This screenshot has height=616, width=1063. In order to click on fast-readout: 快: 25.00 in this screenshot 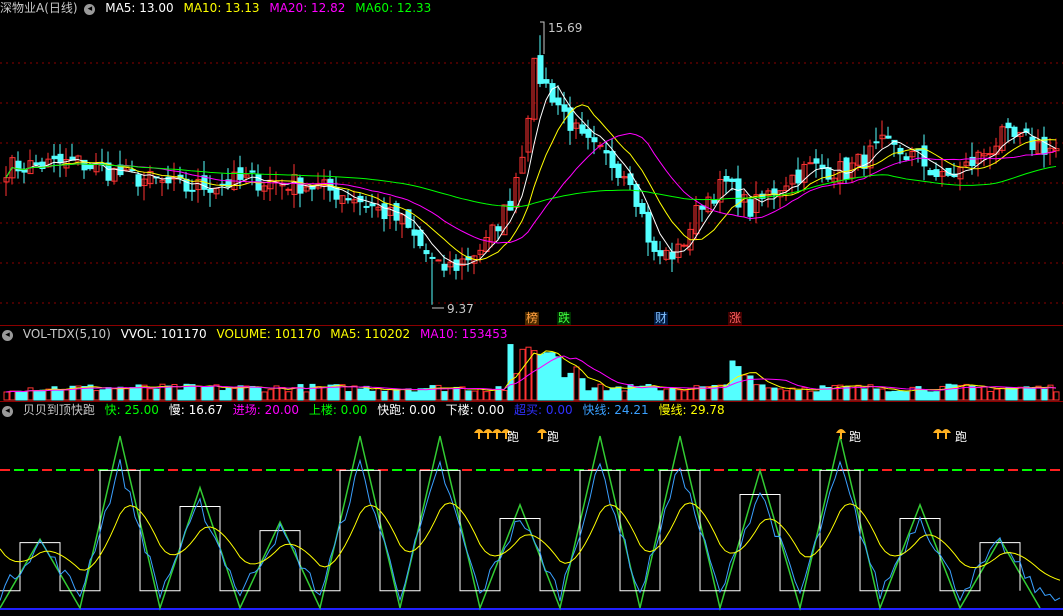, I will do `click(131, 410)`.